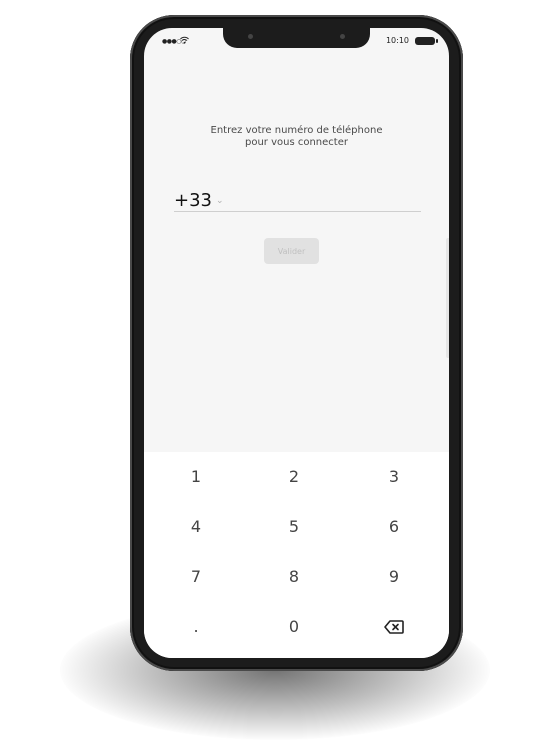 This screenshot has width=554, height=753. Describe the element at coordinates (220, 201) in the screenshot. I see `chevron-down-icon: ⌄` at that location.